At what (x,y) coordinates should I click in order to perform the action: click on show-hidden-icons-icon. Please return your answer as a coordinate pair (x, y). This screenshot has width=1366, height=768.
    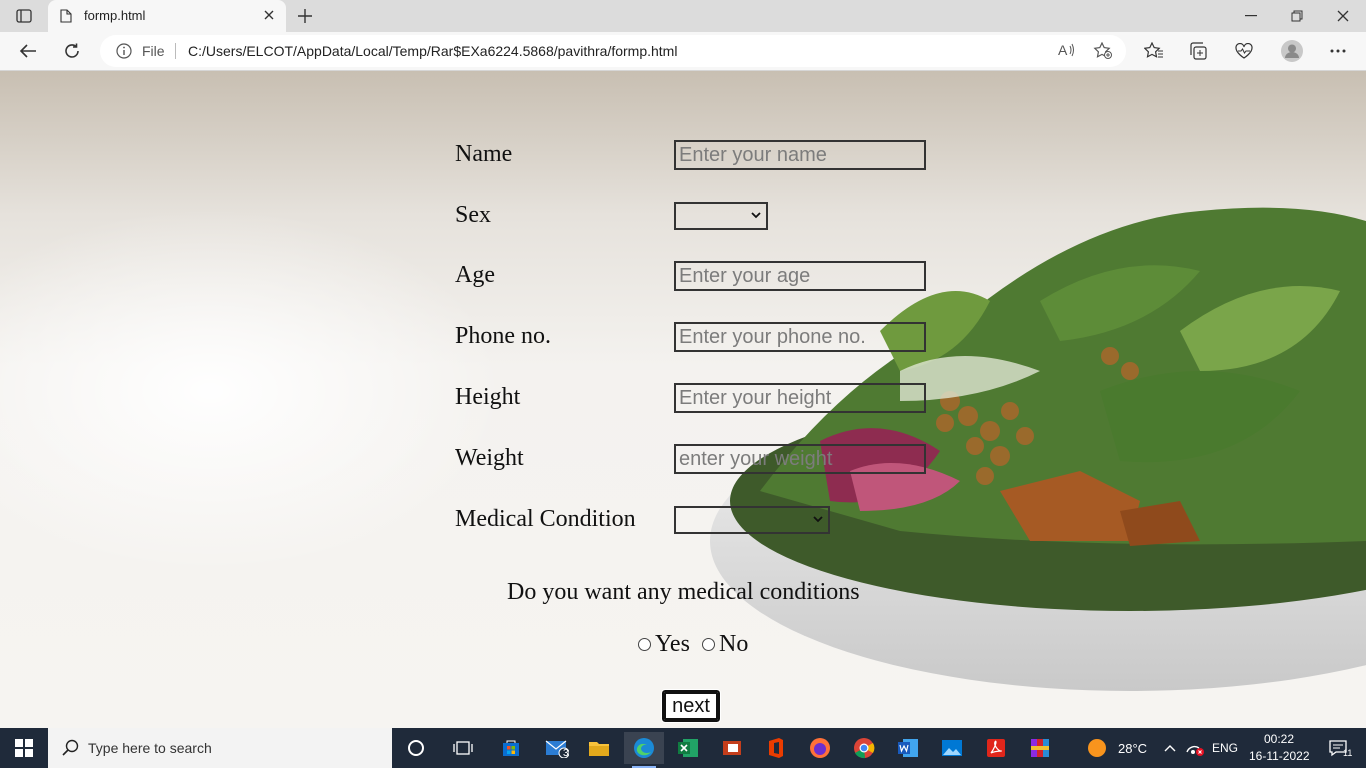
    Looking at the image, I should click on (1170, 748).